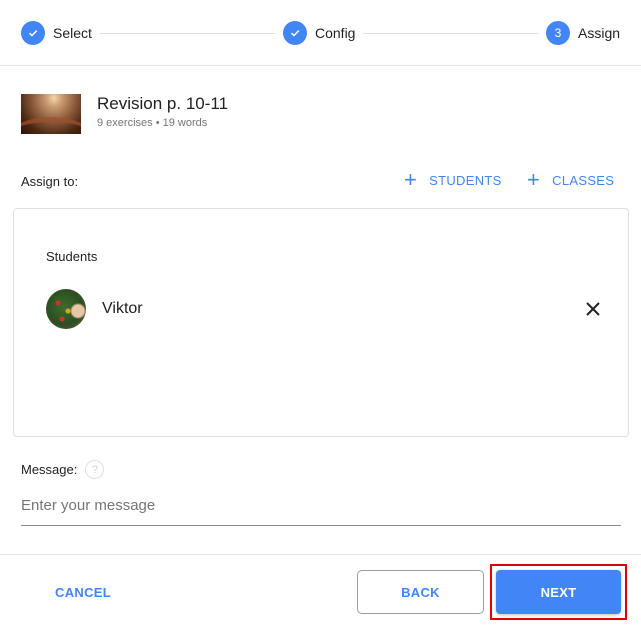  I want to click on step-config: Config, so click(319, 33).